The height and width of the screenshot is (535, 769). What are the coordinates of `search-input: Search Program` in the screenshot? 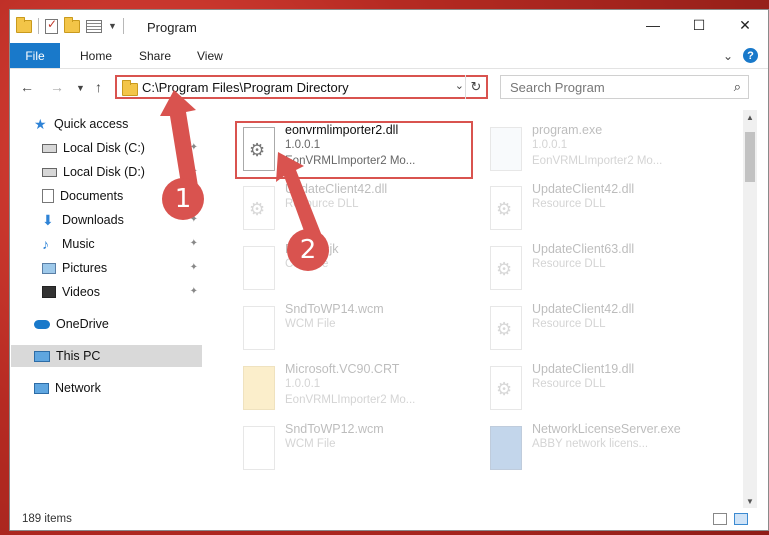 It's located at (557, 87).